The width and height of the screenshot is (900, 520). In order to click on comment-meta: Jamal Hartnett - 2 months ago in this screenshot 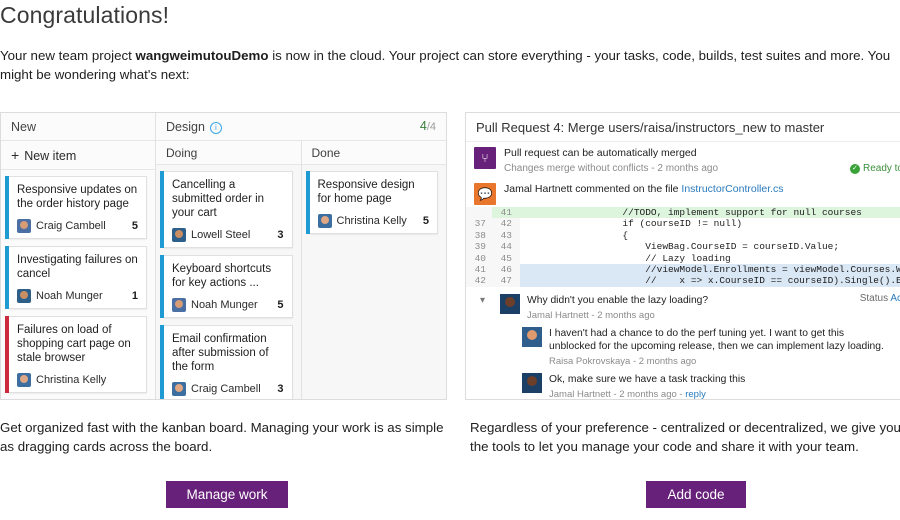, I will do `click(591, 315)`.